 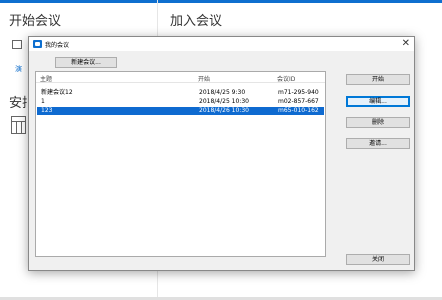 What do you see at coordinates (221, 1) in the screenshot?
I see `app-top-bar` at bounding box center [221, 1].